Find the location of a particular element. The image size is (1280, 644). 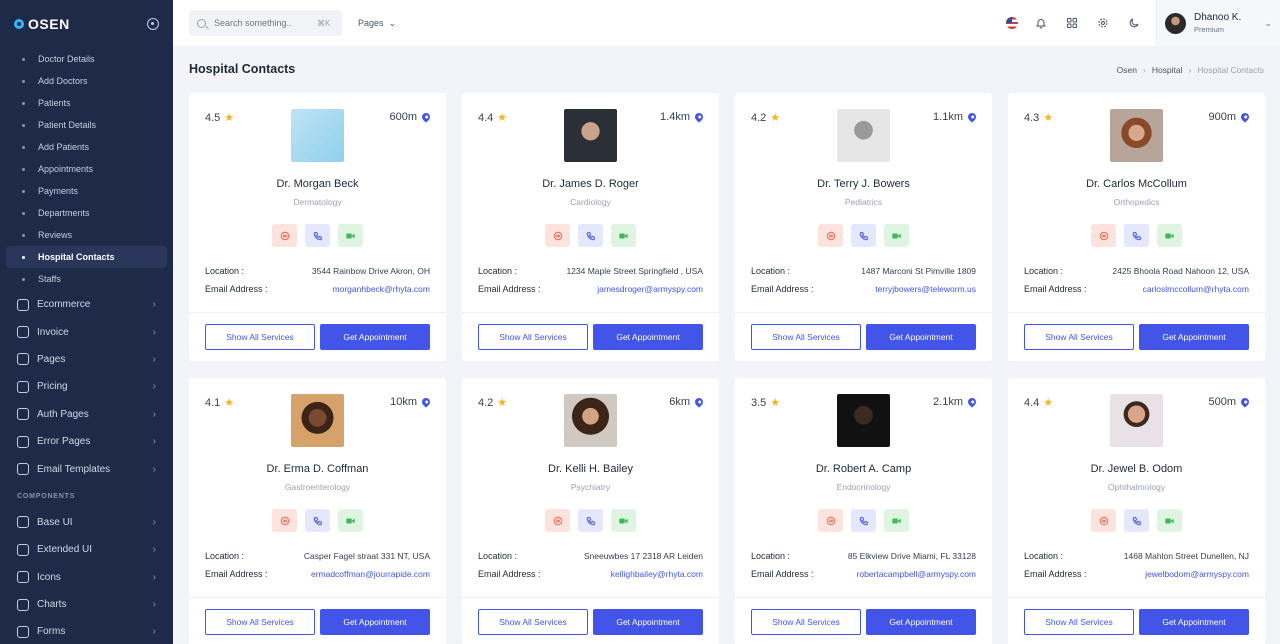

sidebar-subitem-staffs: Staffs is located at coordinates (86, 279).